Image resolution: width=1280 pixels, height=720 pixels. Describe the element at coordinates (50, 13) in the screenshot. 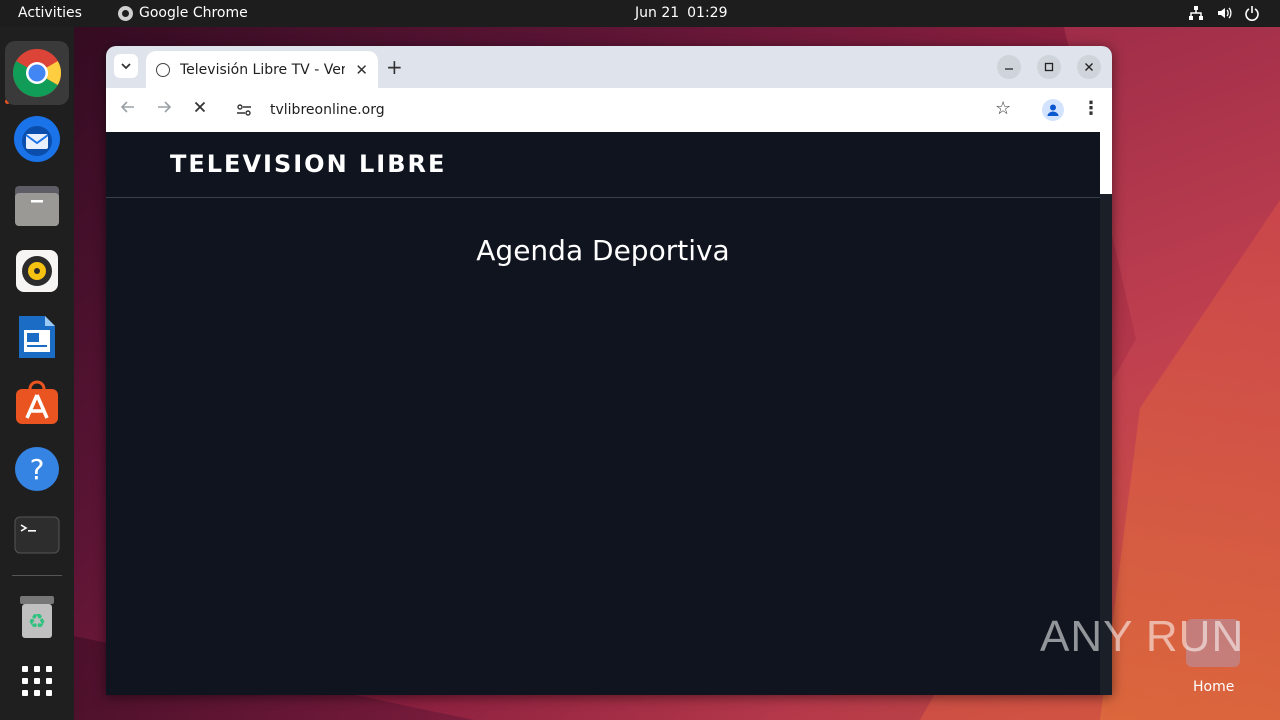

I see `activities-button: Activities` at that location.